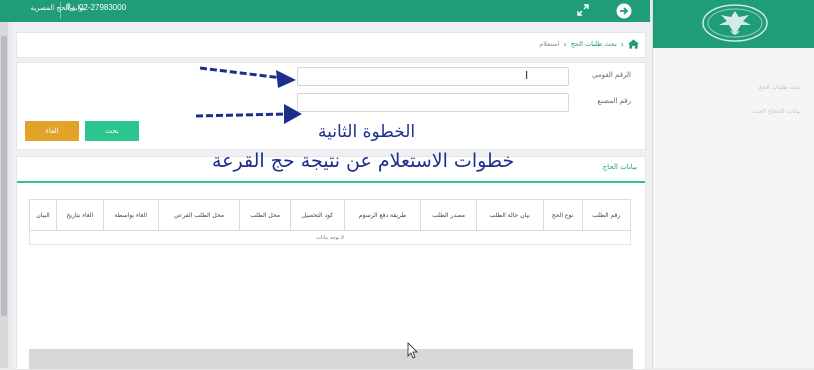 The width and height of the screenshot is (814, 370). What do you see at coordinates (412, 350) in the screenshot?
I see `mouse-pointer-icon` at bounding box center [412, 350].